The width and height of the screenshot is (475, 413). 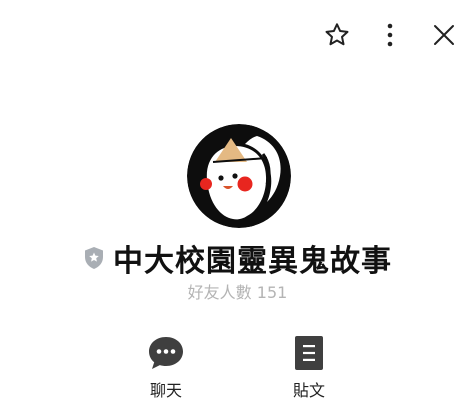 I want to click on star-outline-icon, so click(x=337, y=34).